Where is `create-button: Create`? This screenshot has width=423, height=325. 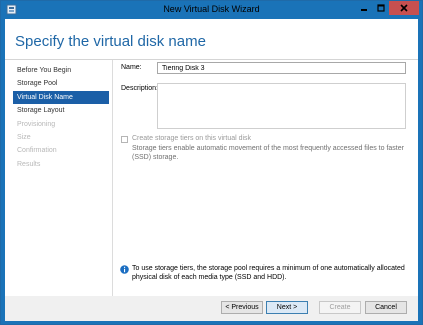
create-button: Create is located at coordinates (340, 307).